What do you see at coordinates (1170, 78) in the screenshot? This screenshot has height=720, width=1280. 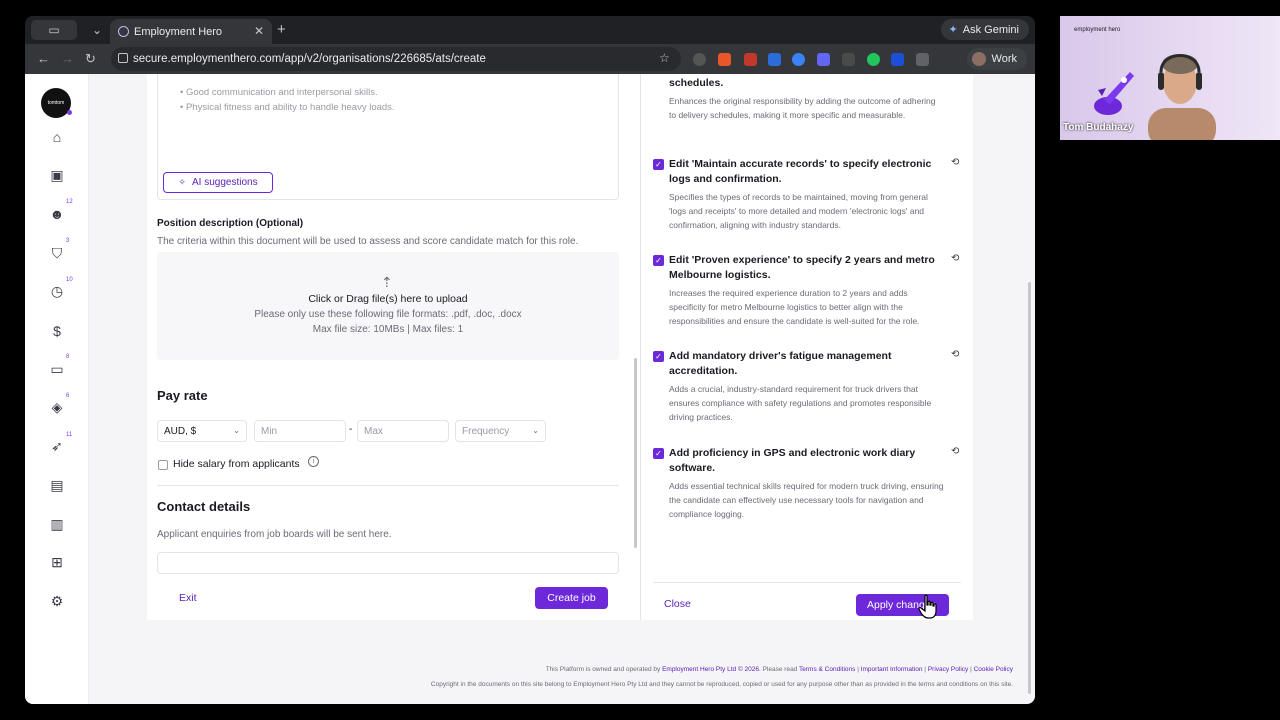 I see `video-participant-tile: employment hero Tom Budahazy` at bounding box center [1170, 78].